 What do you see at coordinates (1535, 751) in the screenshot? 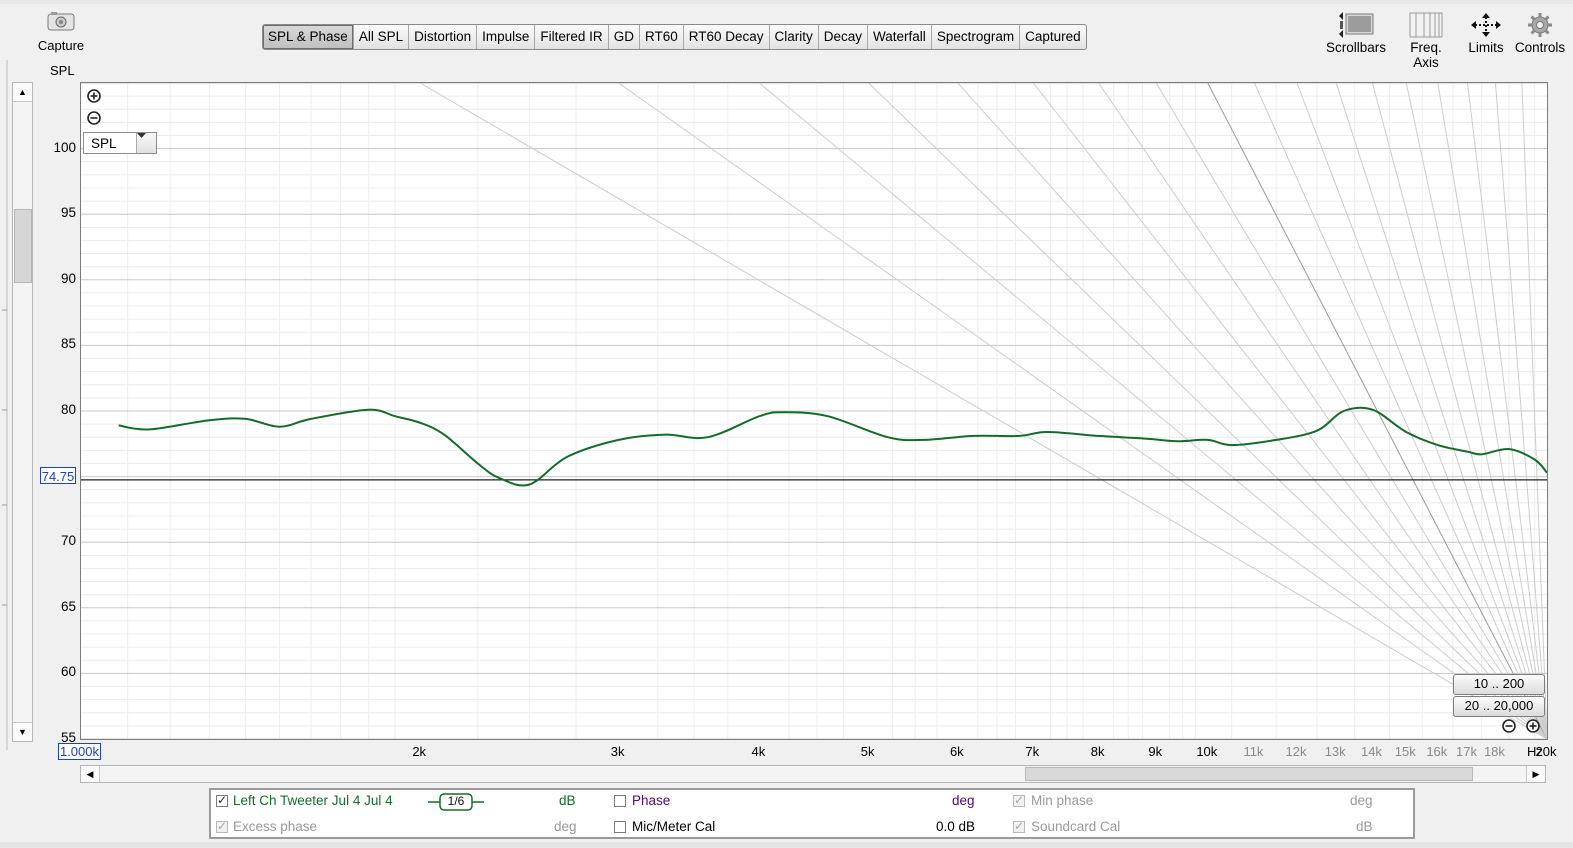
I see `x-axis-unit: Hz` at bounding box center [1535, 751].